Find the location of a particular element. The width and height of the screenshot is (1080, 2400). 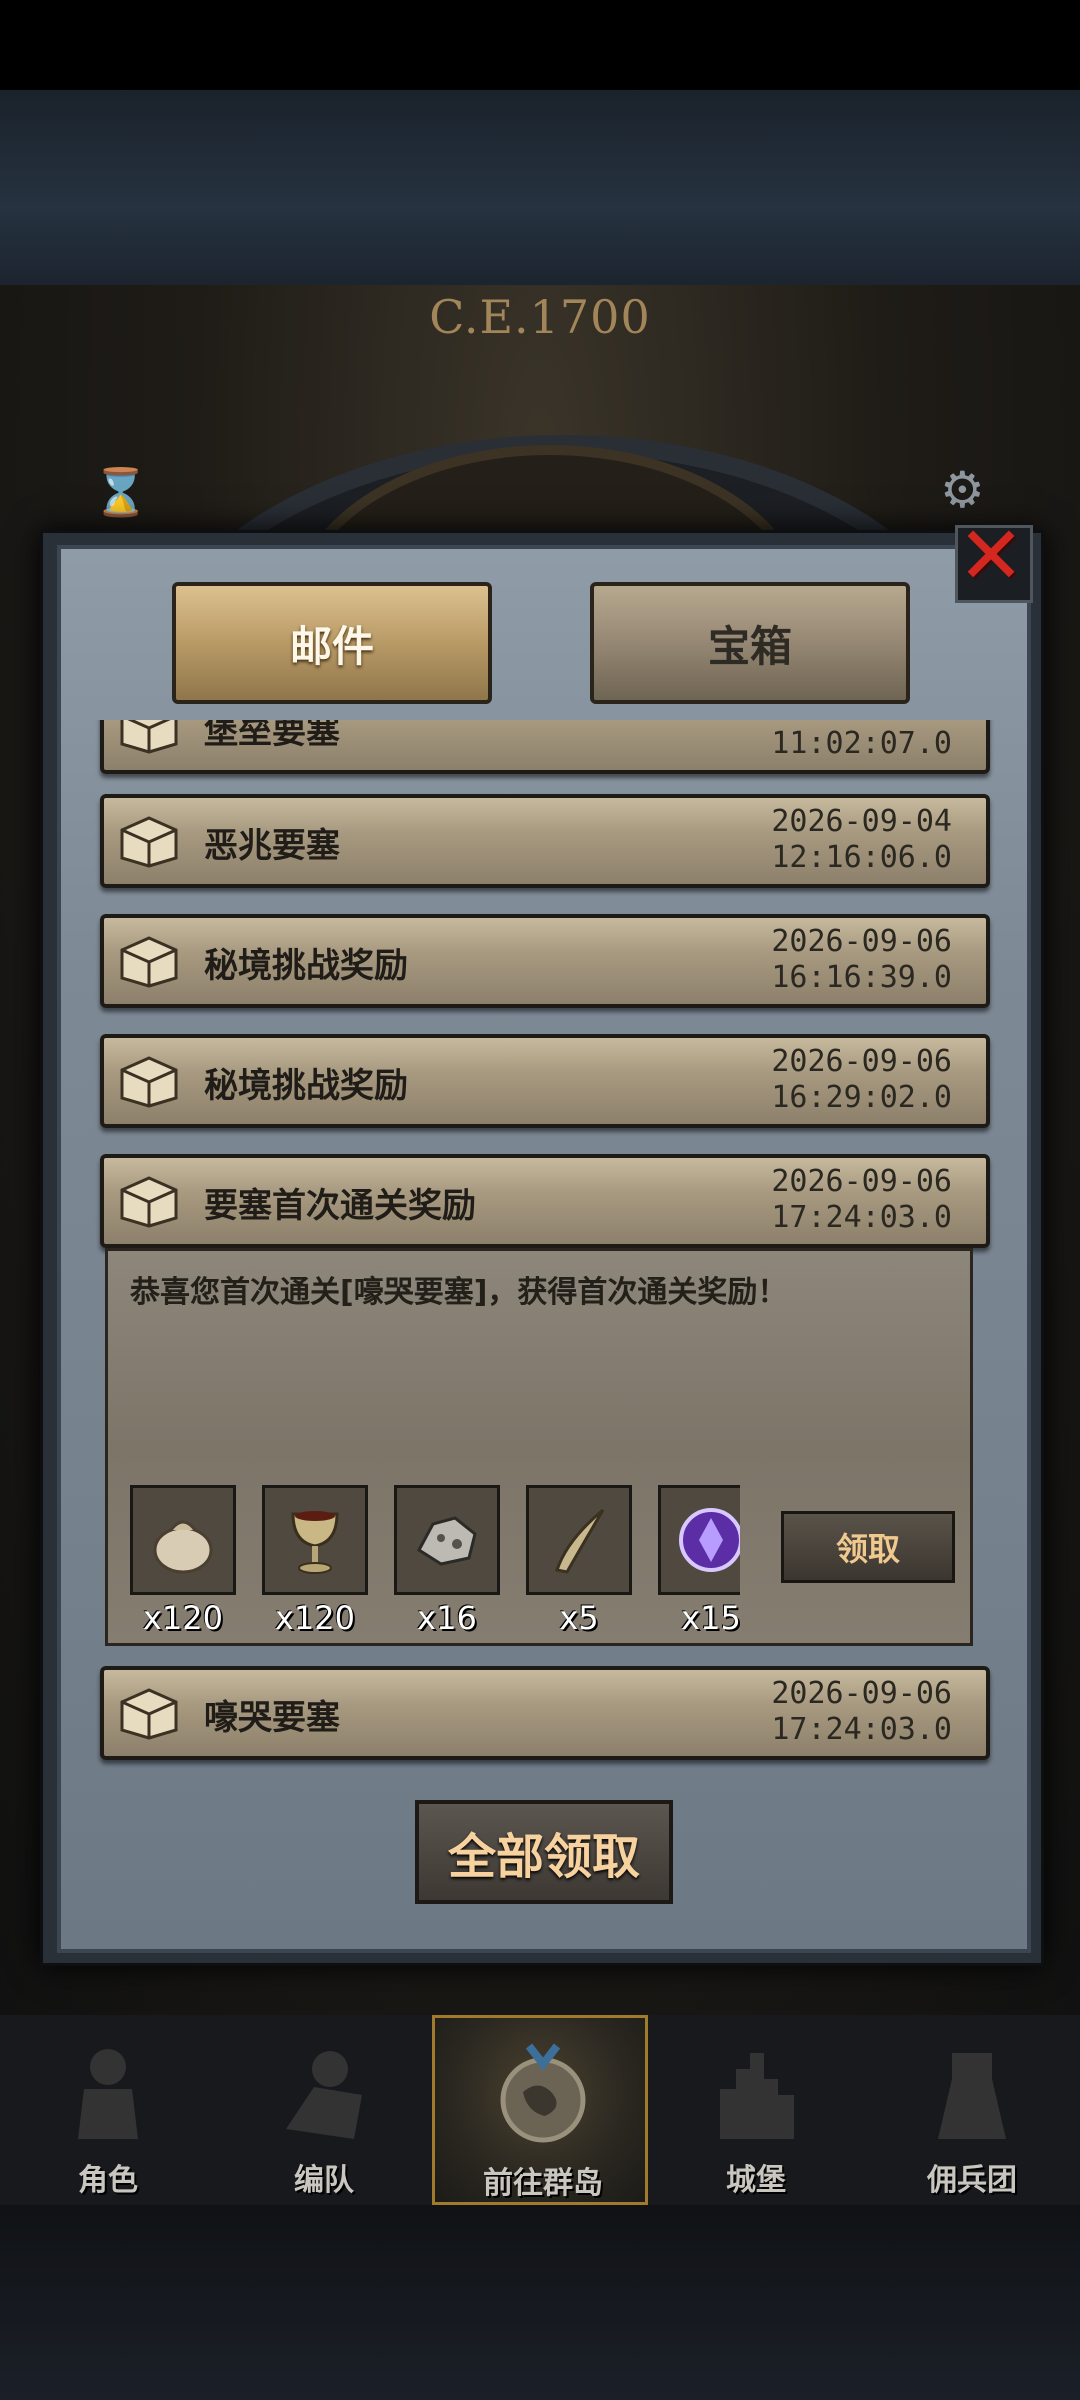

mail-row: 秘境挑战奖励 2026-09-06 16:29:02.0 is located at coordinates (545, 1081).